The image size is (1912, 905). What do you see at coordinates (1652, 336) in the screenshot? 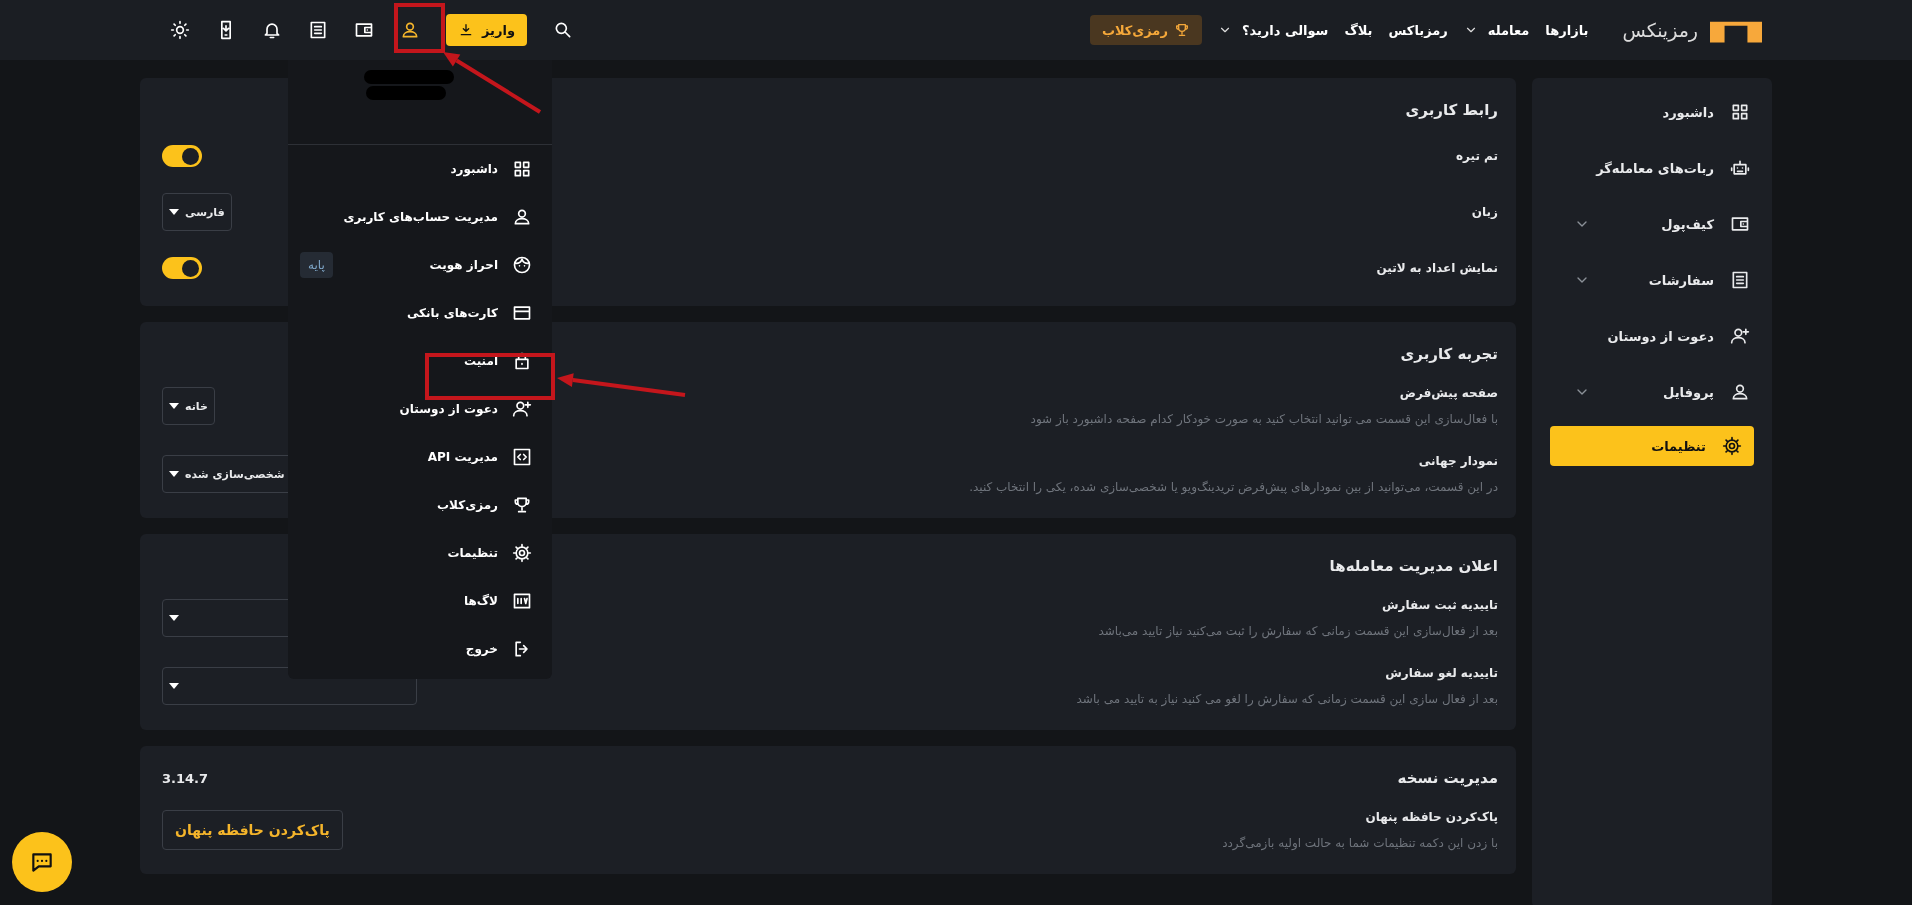
I see `sidebar-item: دعوت از دوستان` at bounding box center [1652, 336].